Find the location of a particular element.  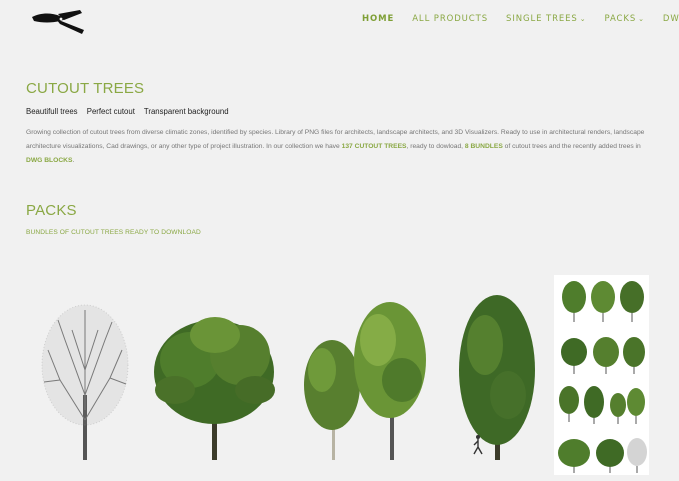

tree-grid-pack-image is located at coordinates (601, 375).